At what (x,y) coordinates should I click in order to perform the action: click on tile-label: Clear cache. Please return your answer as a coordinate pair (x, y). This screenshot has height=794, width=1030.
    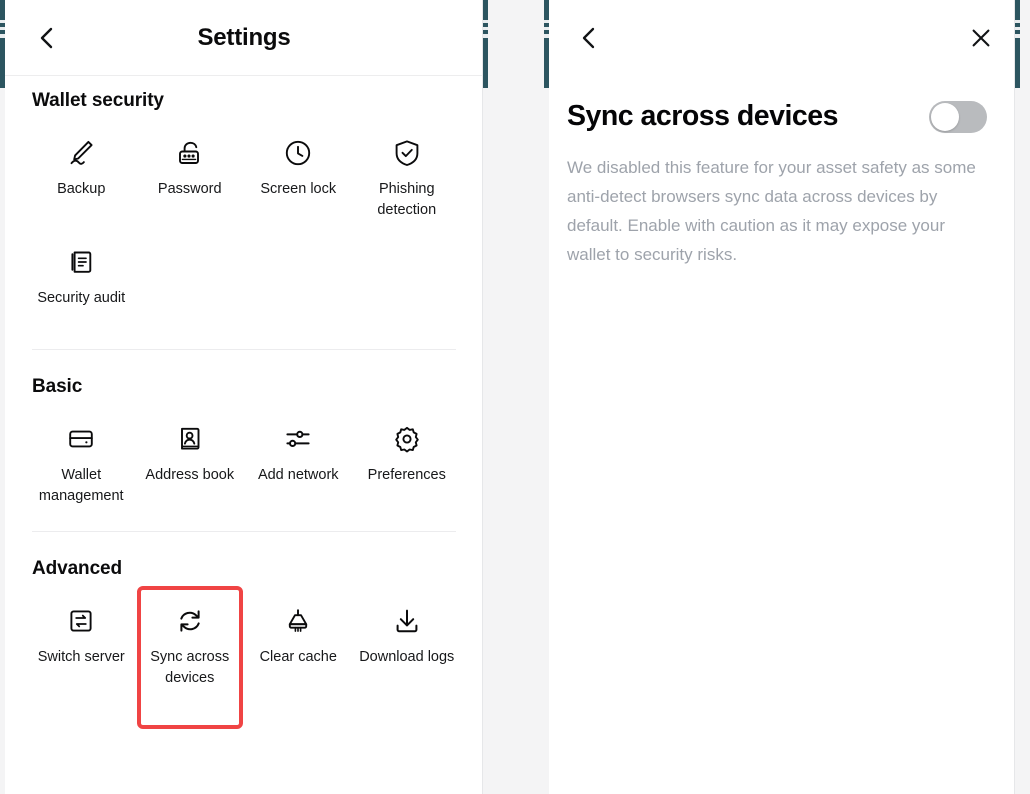
    Looking at the image, I should click on (298, 657).